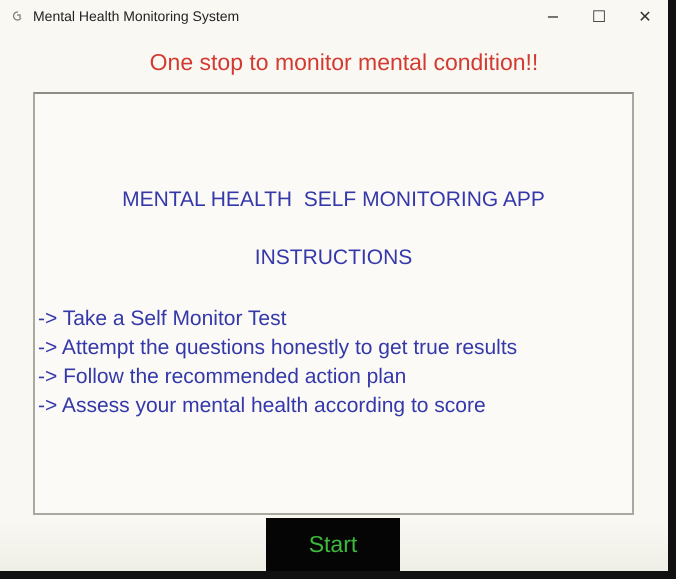 This screenshot has height=579, width=676. I want to click on maximize-button: ☐, so click(599, 16).